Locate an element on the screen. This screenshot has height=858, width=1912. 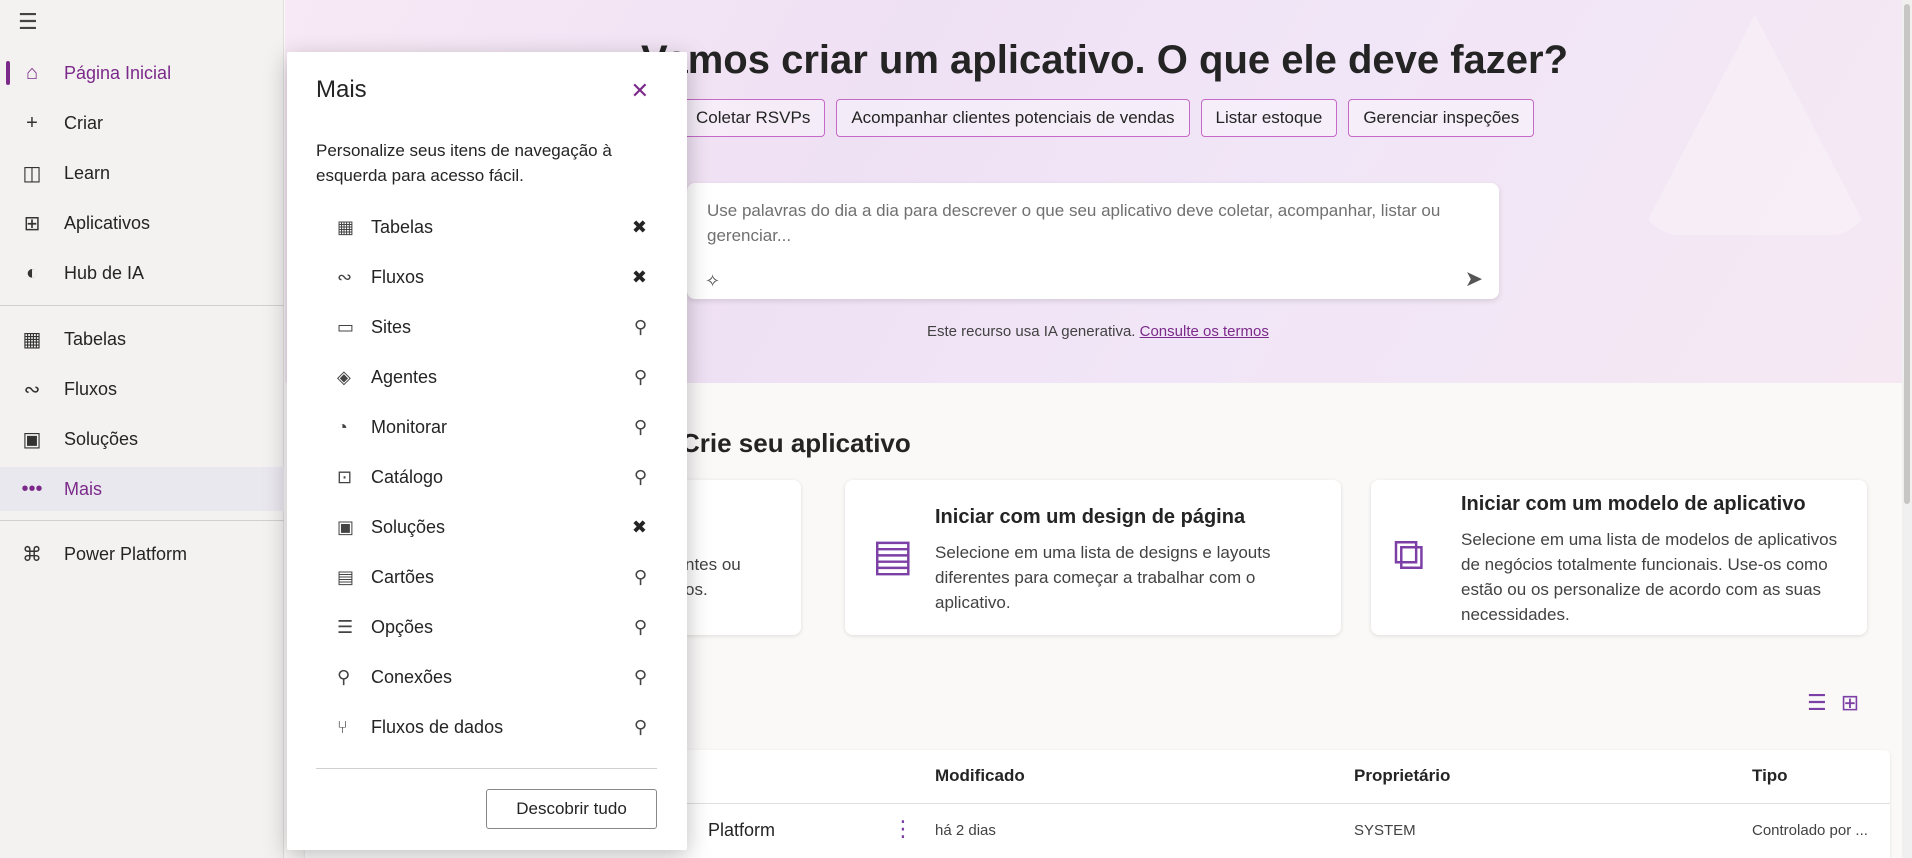
plus-icon: + is located at coordinates (32, 122).